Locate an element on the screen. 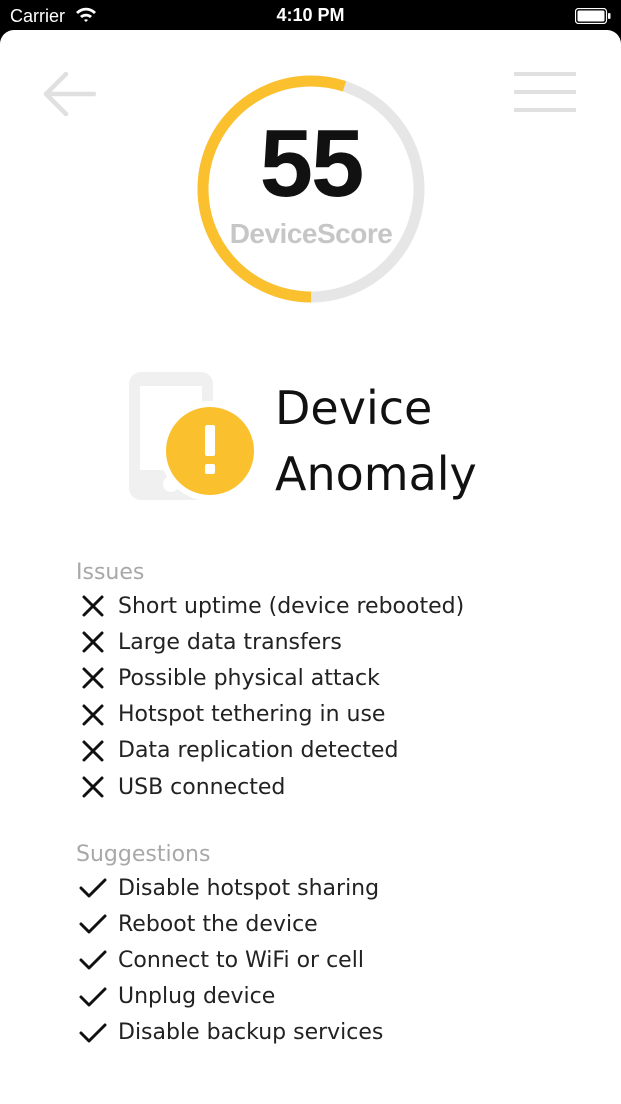 This screenshot has height=1104, width=621. status-title-line1: Device is located at coordinates (354, 408).